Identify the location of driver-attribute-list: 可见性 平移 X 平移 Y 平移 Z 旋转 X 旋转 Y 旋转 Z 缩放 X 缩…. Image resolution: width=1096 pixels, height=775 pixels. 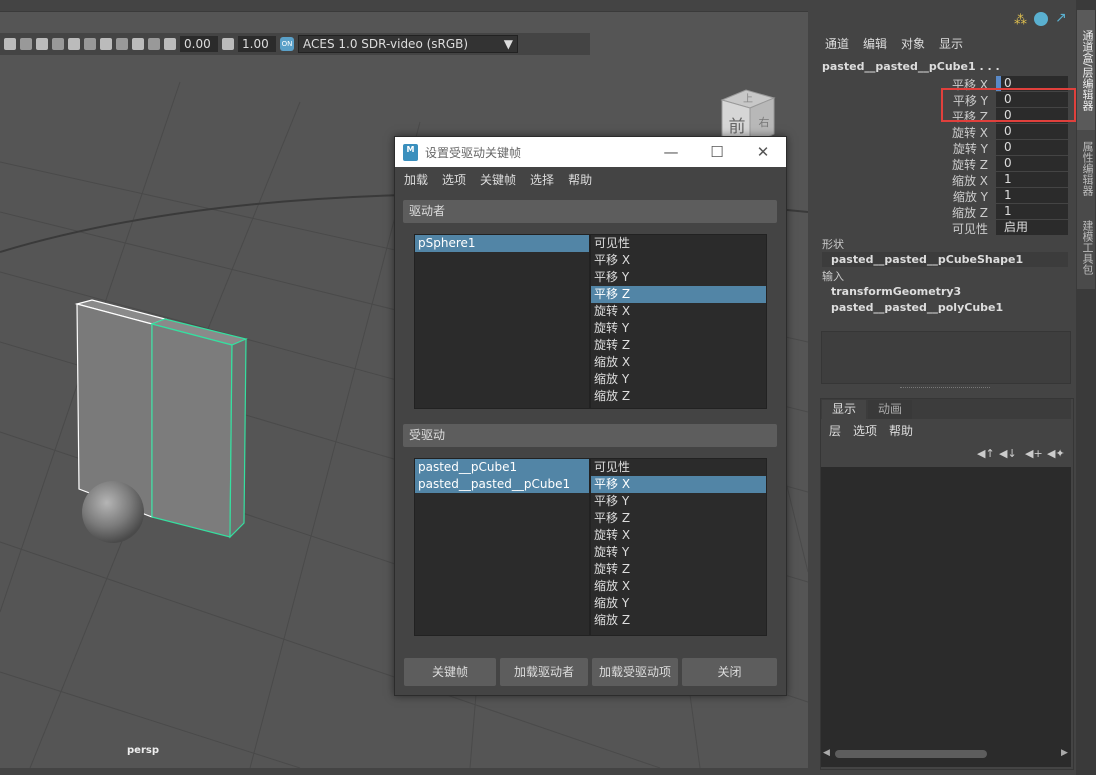
(678, 321).